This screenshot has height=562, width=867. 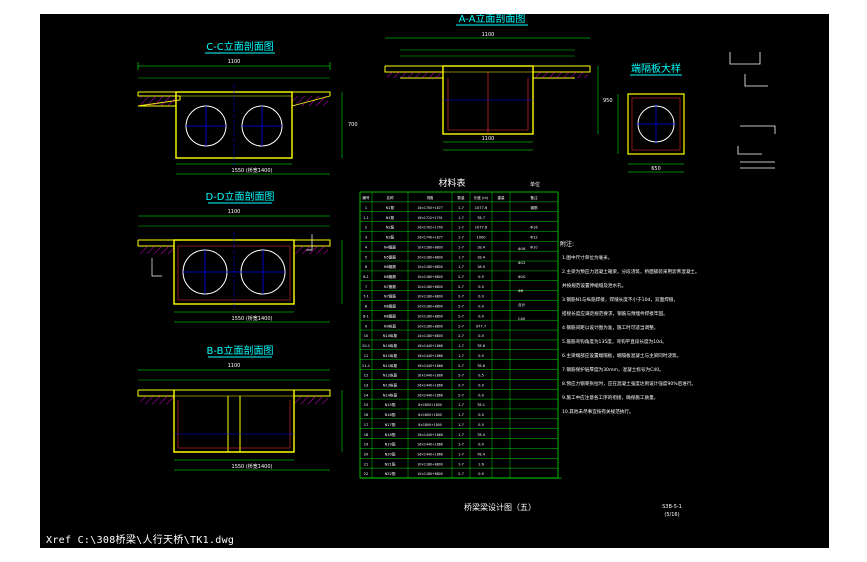 What do you see at coordinates (451, 183) in the screenshot?
I see `table-title: 材料表` at bounding box center [451, 183].